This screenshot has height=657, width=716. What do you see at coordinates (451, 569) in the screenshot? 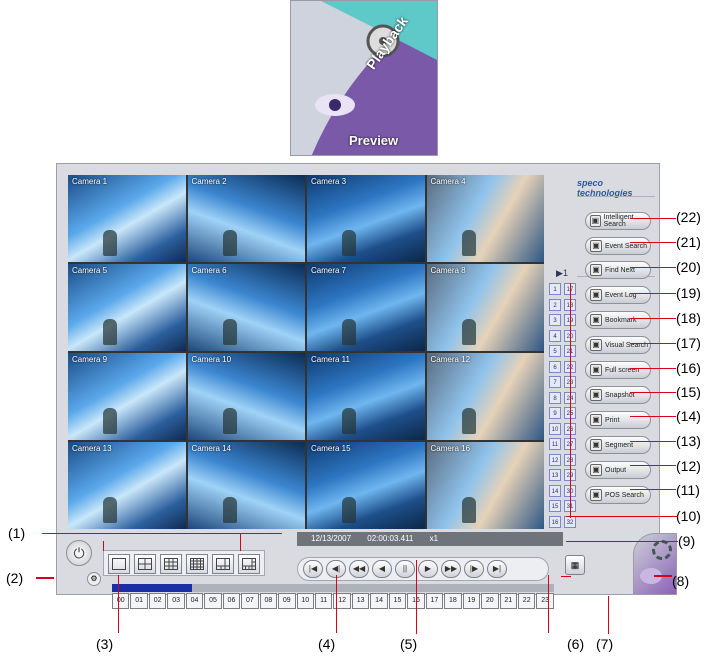
I see `fast-forward-button: ▶▶` at bounding box center [451, 569].